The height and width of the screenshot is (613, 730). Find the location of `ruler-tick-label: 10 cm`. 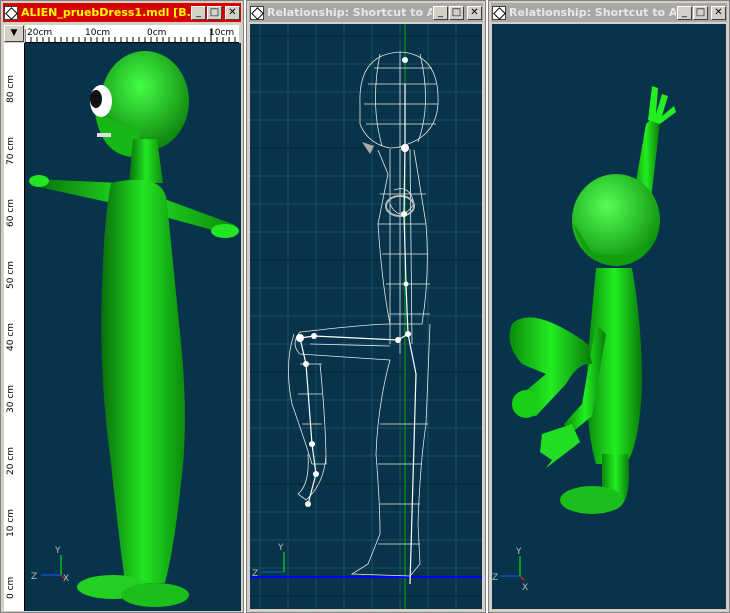

ruler-tick-label: 10 cm is located at coordinates (11, 522).